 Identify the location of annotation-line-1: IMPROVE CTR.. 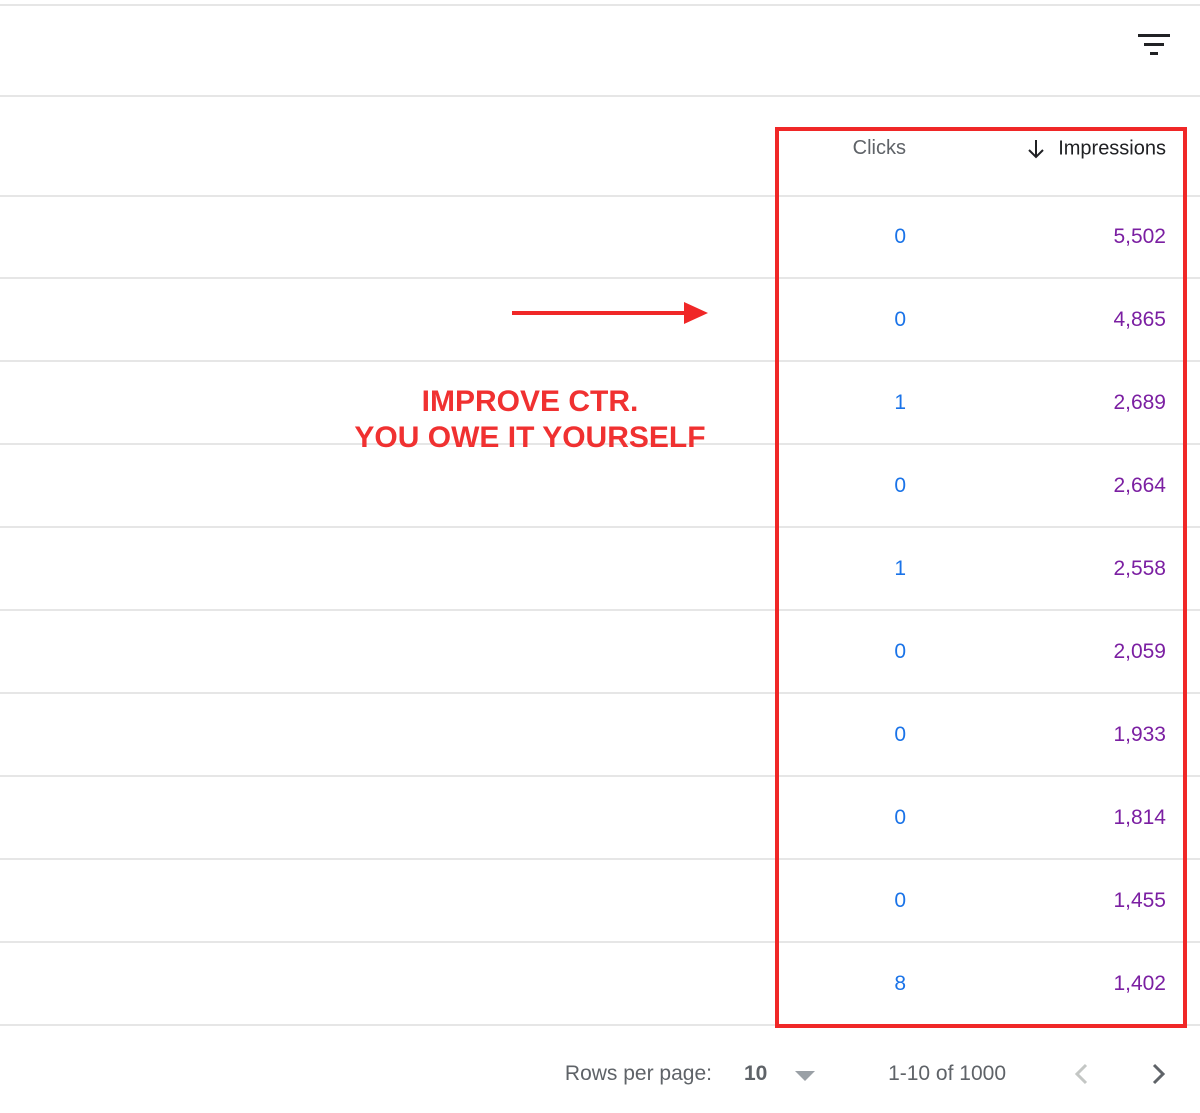
(530, 401).